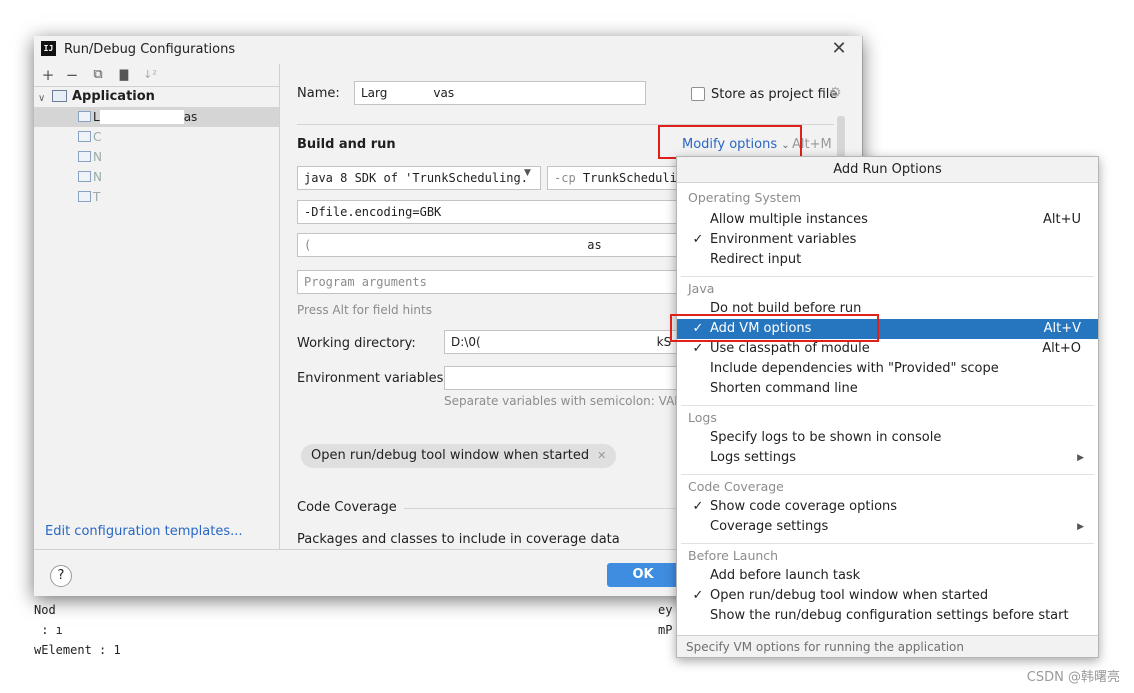 The width and height of the screenshot is (1134, 693). What do you see at coordinates (756, 259) in the screenshot?
I see `menu-item-label: Redirect input` at bounding box center [756, 259].